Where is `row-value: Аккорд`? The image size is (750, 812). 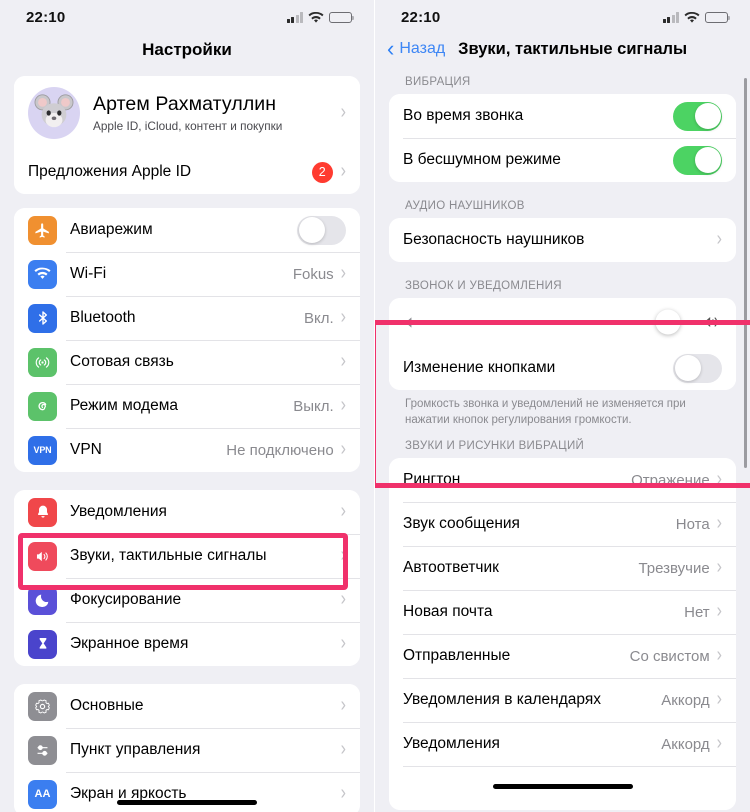
row-value: Аккорд is located at coordinates (685, 700).